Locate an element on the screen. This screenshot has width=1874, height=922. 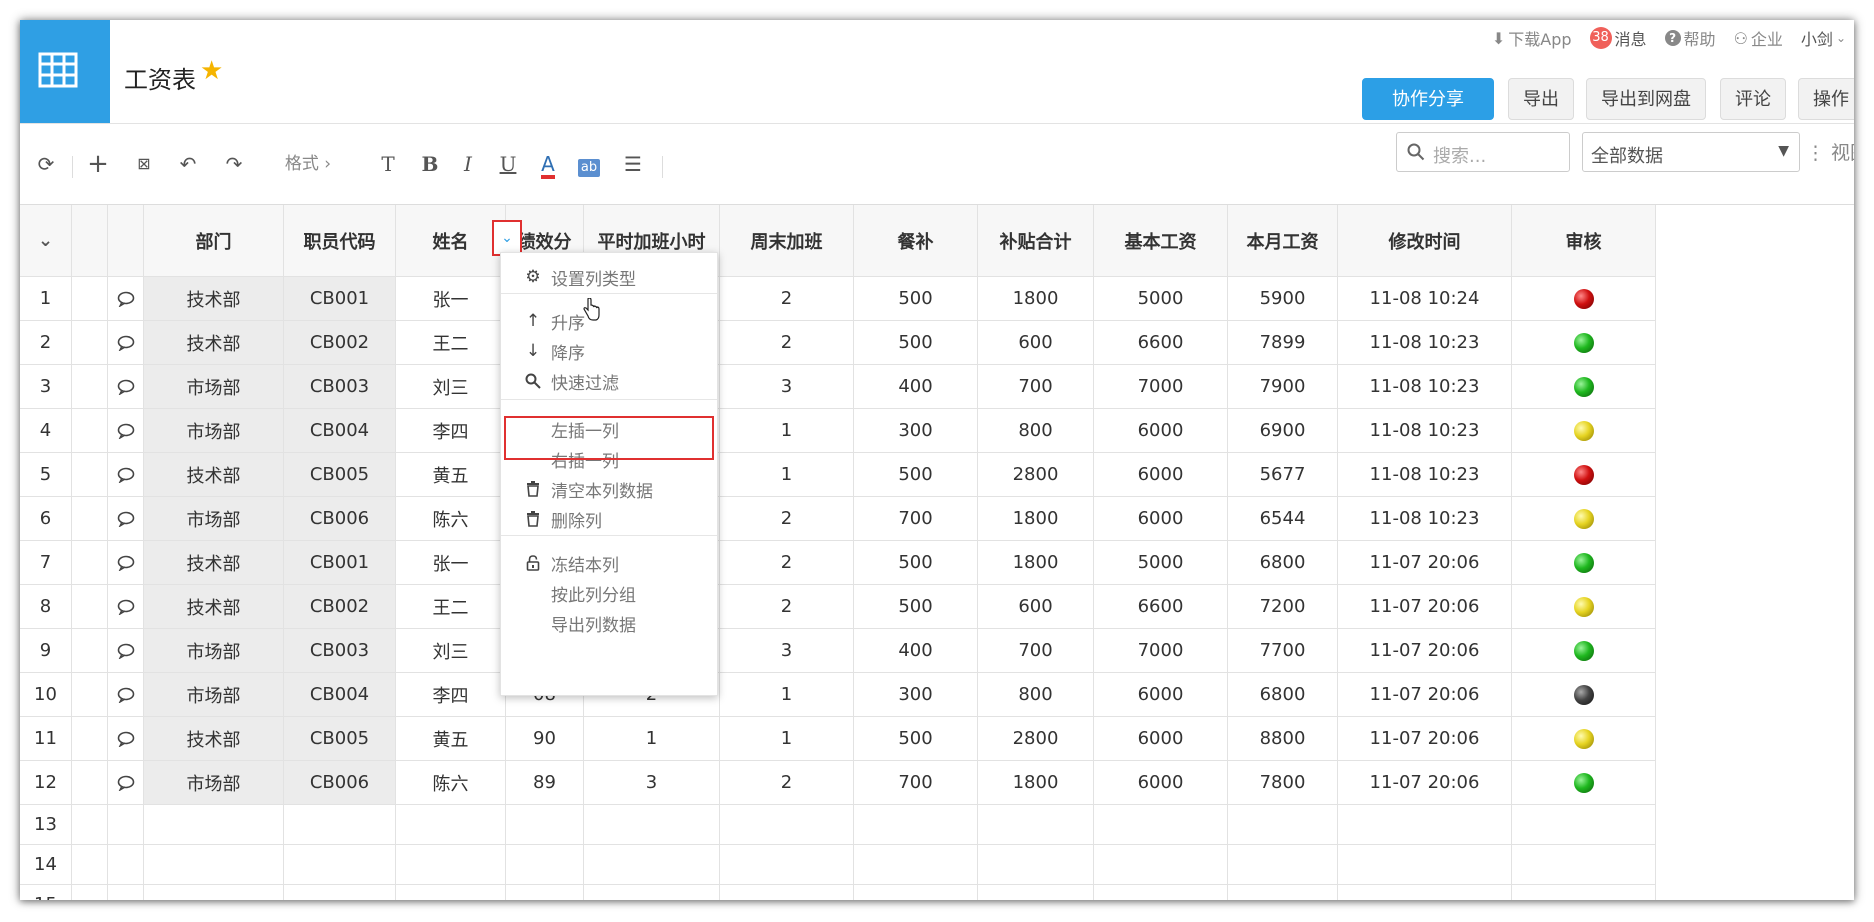
table-cell: CB005 is located at coordinates (340, 739).